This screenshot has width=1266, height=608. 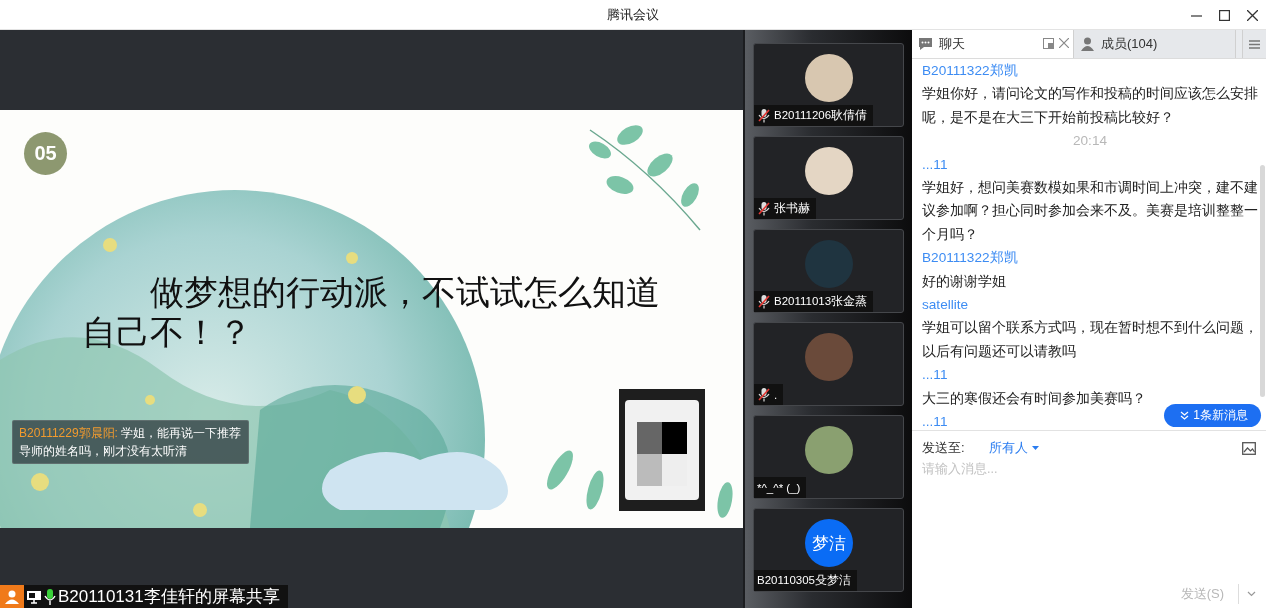 What do you see at coordinates (1090, 106) in the screenshot?
I see `chat-message: 学姐你好，请问论文的写作和投稿的时间应该怎么安排呢，是不是在大三下开始前投稿比较好？` at bounding box center [1090, 106].